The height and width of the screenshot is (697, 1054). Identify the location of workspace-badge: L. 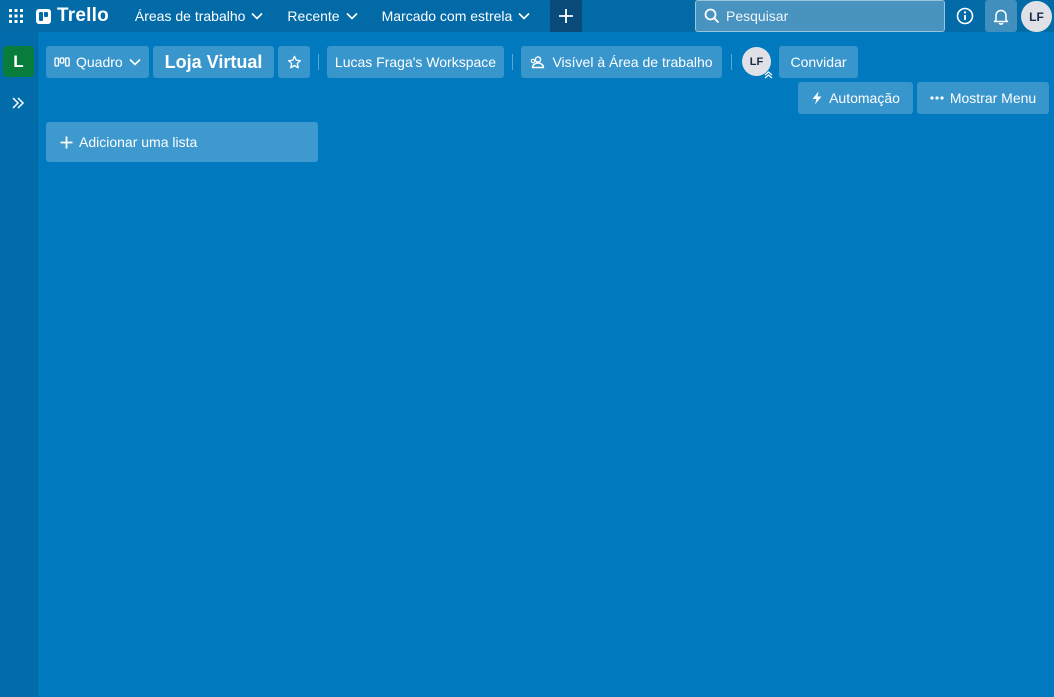
(18, 61).